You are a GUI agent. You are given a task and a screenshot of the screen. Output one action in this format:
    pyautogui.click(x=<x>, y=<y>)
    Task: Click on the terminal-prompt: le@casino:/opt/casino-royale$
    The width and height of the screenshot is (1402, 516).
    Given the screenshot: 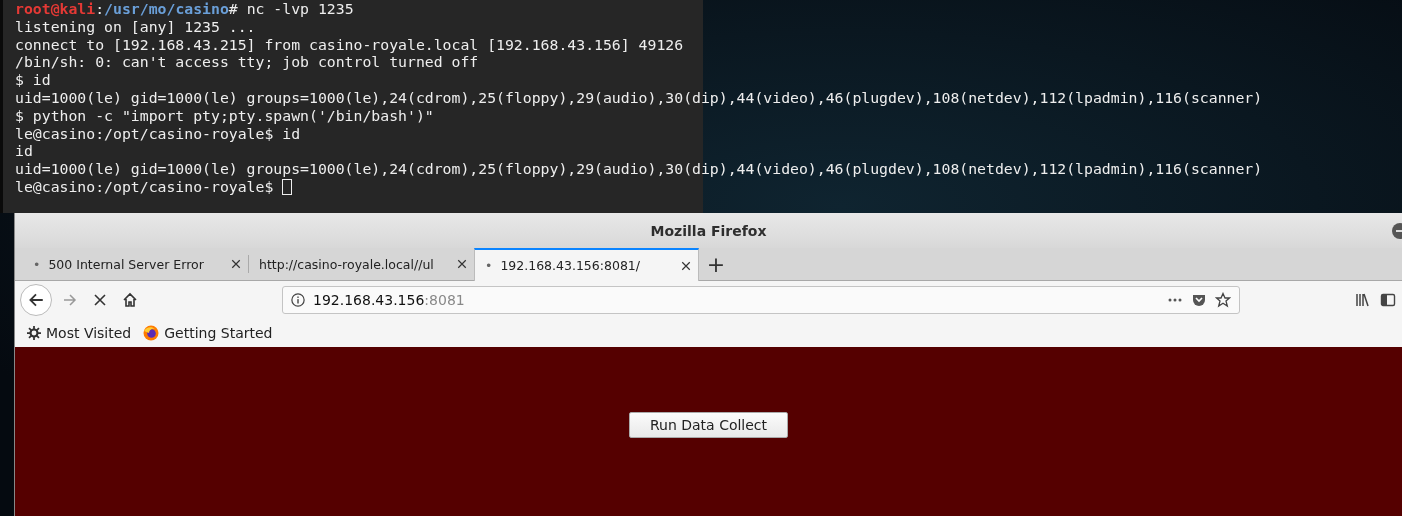 What is the action you would take?
    pyautogui.click(x=144, y=186)
    